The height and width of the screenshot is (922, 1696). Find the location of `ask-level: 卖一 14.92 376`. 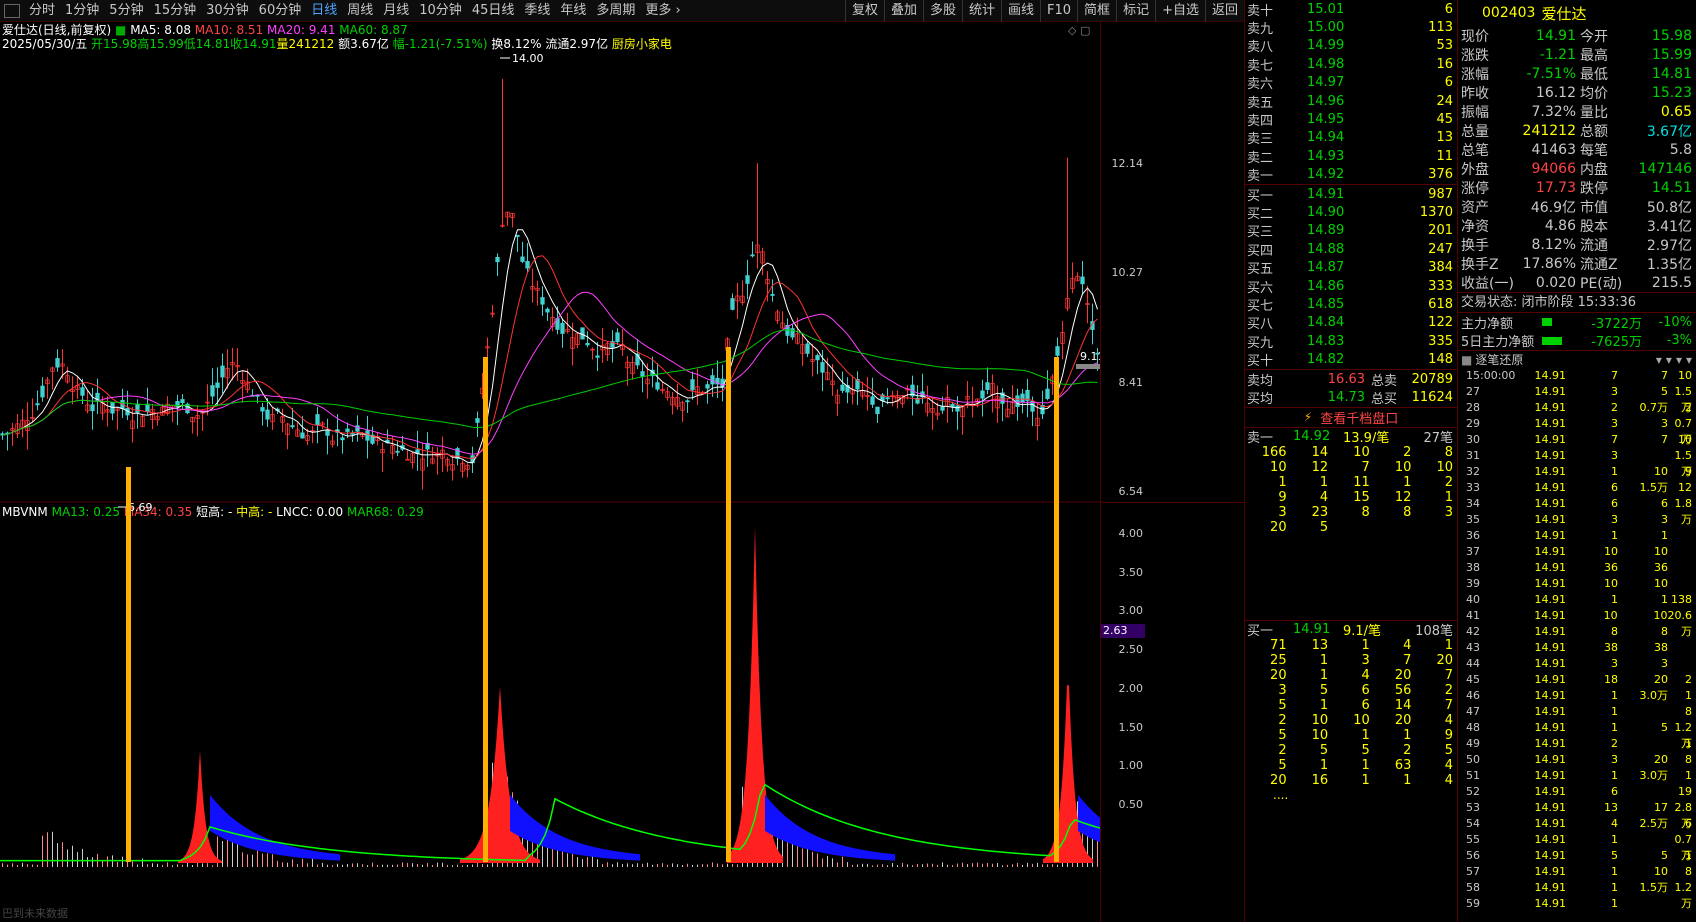

ask-level: 卖一 14.92 376 is located at coordinates (1351, 175).